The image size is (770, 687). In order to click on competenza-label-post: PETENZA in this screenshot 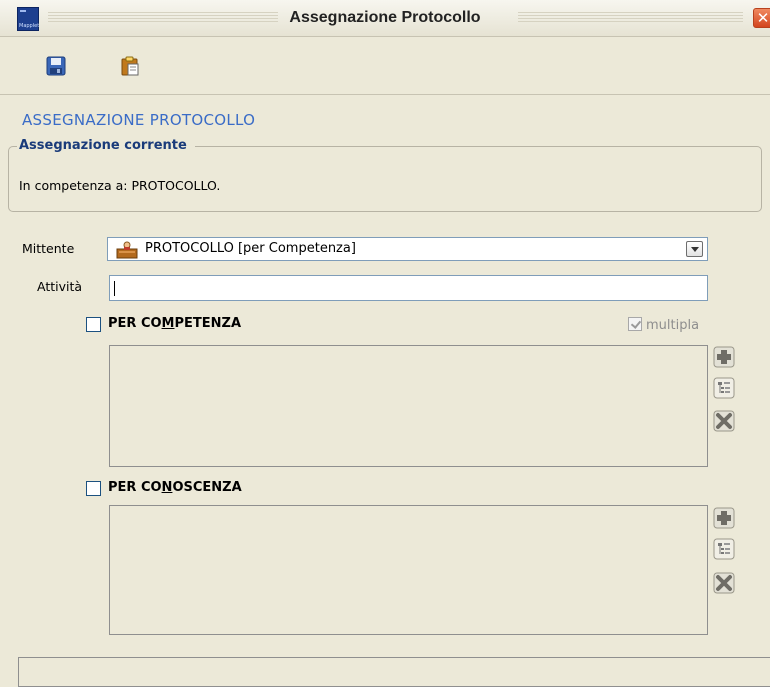, I will do `click(208, 323)`.